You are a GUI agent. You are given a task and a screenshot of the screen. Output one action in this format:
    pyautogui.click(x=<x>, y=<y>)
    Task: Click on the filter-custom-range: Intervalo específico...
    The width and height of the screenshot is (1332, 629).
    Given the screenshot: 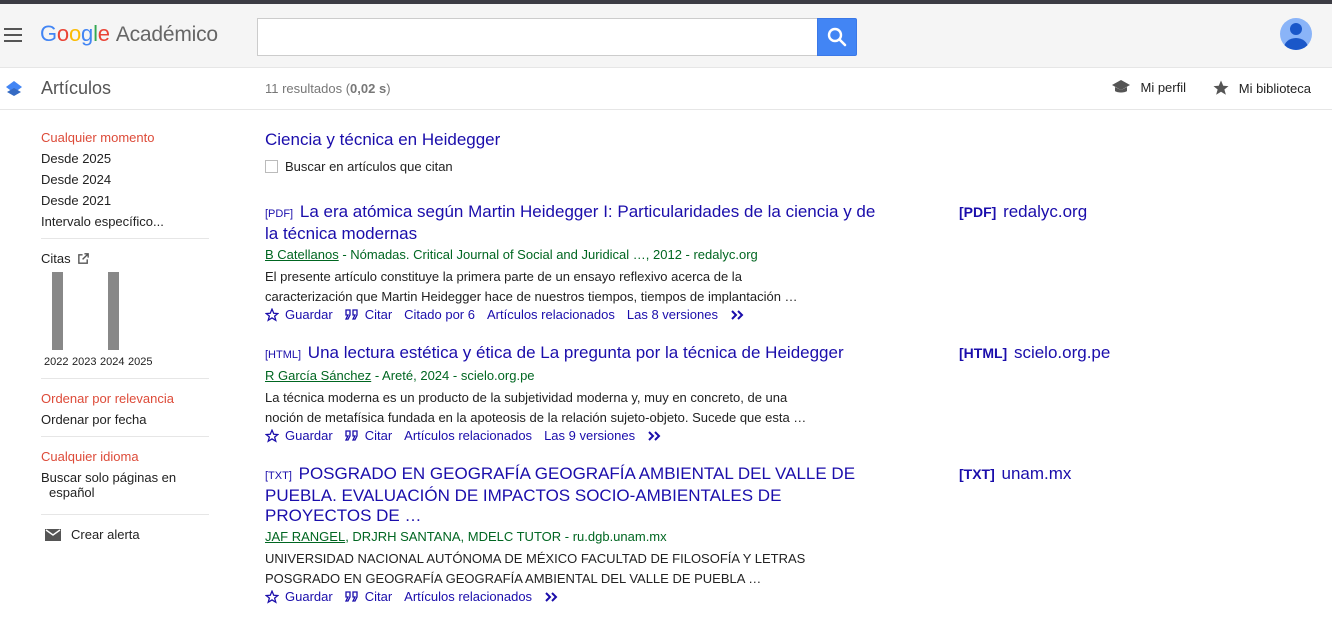 What is the action you would take?
    pyautogui.click(x=125, y=221)
    